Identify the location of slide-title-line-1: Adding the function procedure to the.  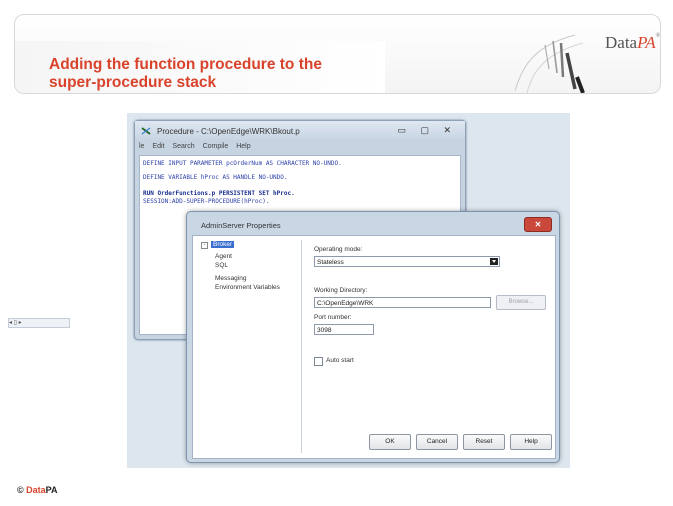
(185, 64).